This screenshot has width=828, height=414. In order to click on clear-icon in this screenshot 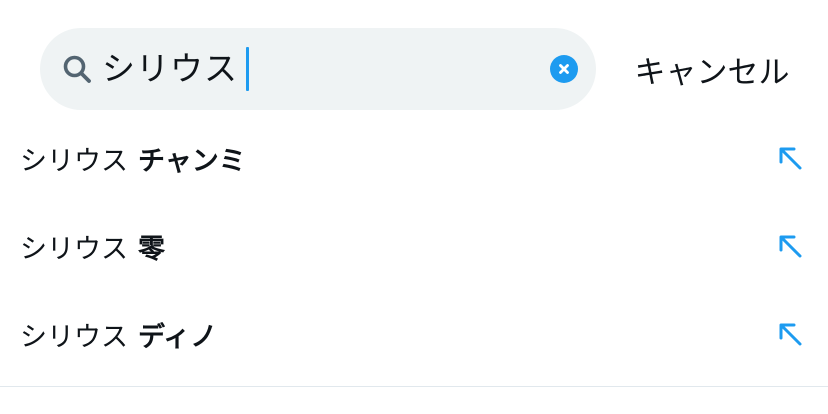, I will do `click(564, 69)`.